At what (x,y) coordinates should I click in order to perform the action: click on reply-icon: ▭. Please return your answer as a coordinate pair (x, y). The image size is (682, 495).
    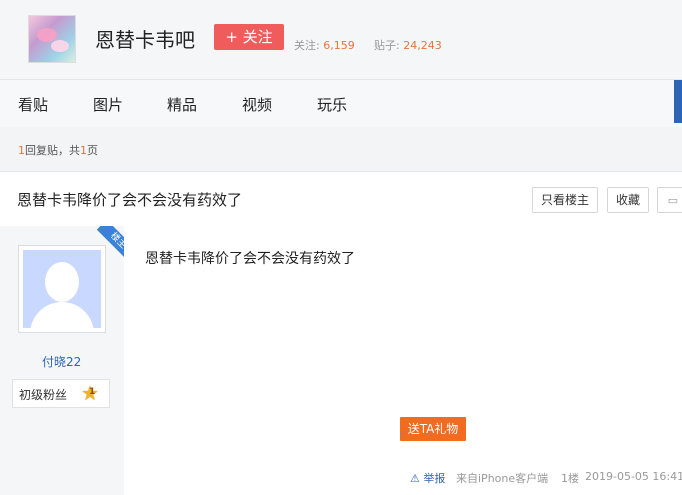
    Looking at the image, I should click on (673, 200).